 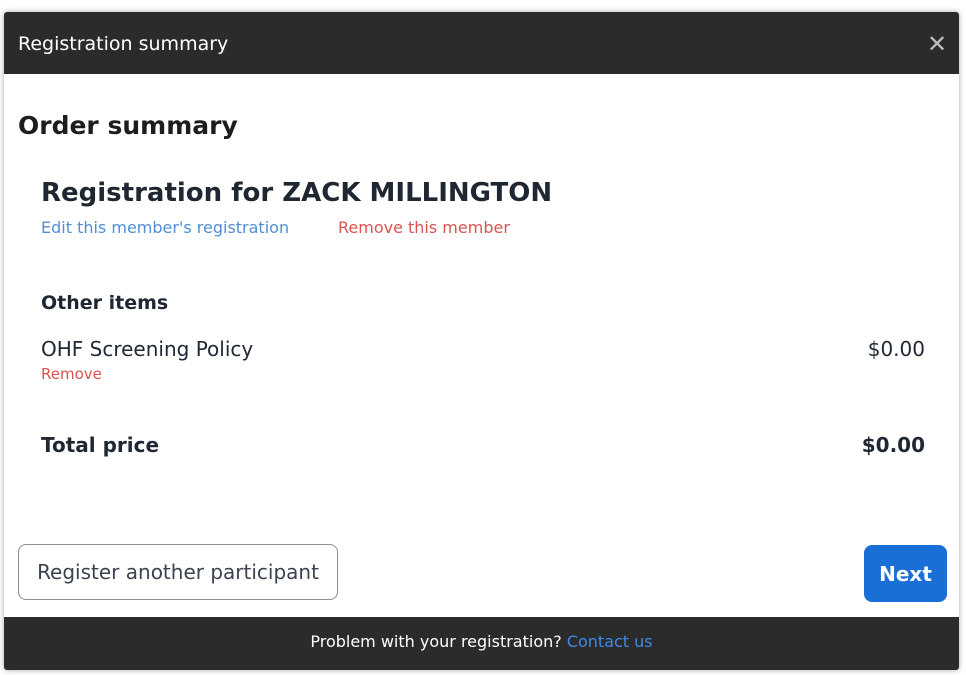 What do you see at coordinates (165, 227) in the screenshot?
I see `edit-registration-link: Edit this member's registration` at bounding box center [165, 227].